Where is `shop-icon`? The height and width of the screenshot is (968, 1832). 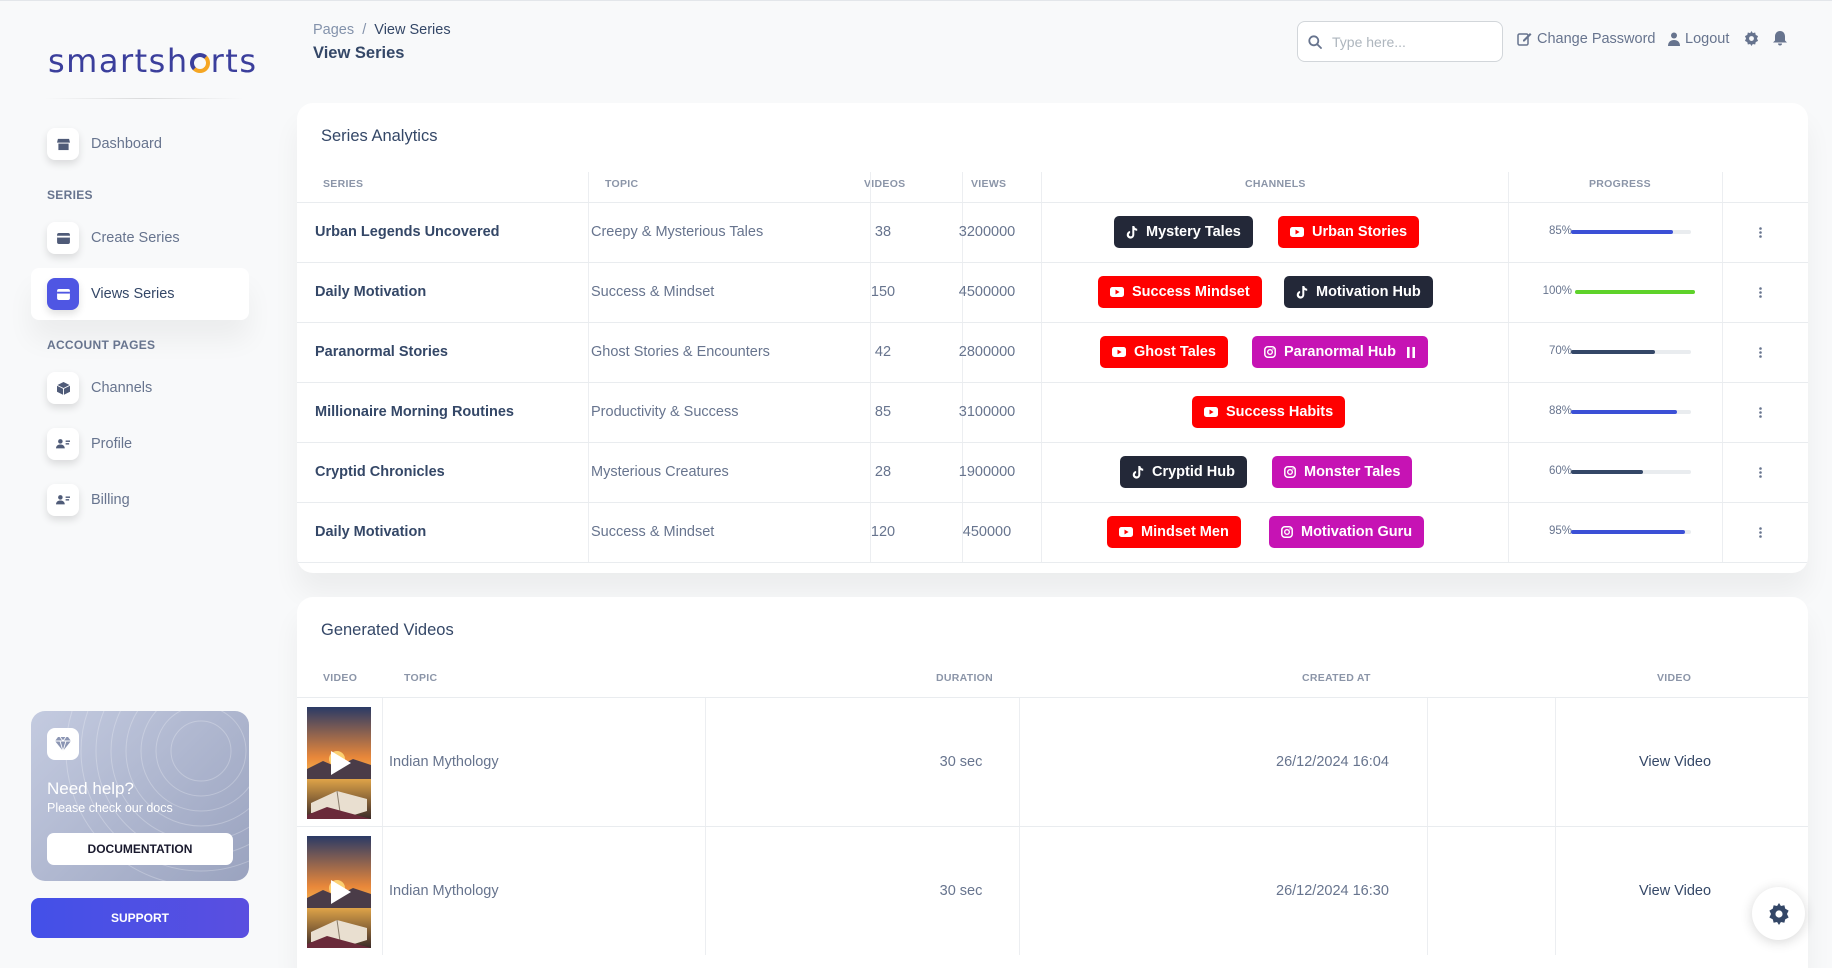 shop-icon is located at coordinates (63, 144).